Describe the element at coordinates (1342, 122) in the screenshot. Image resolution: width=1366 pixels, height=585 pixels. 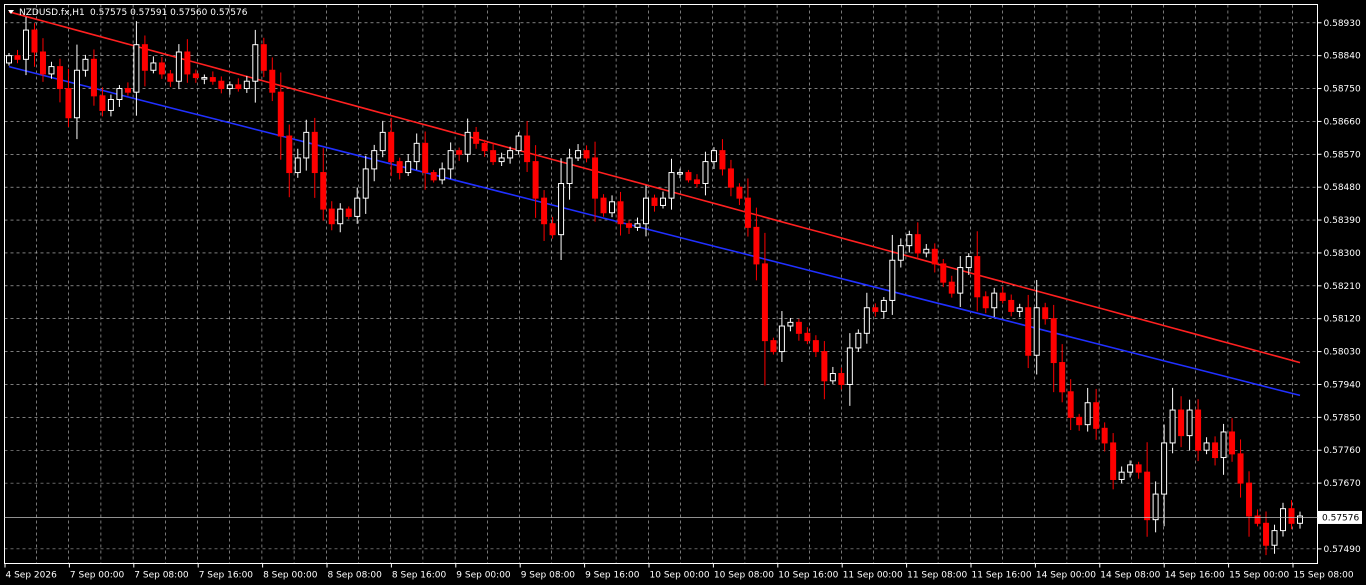
I see `y-tick-label: 0.58660` at that location.